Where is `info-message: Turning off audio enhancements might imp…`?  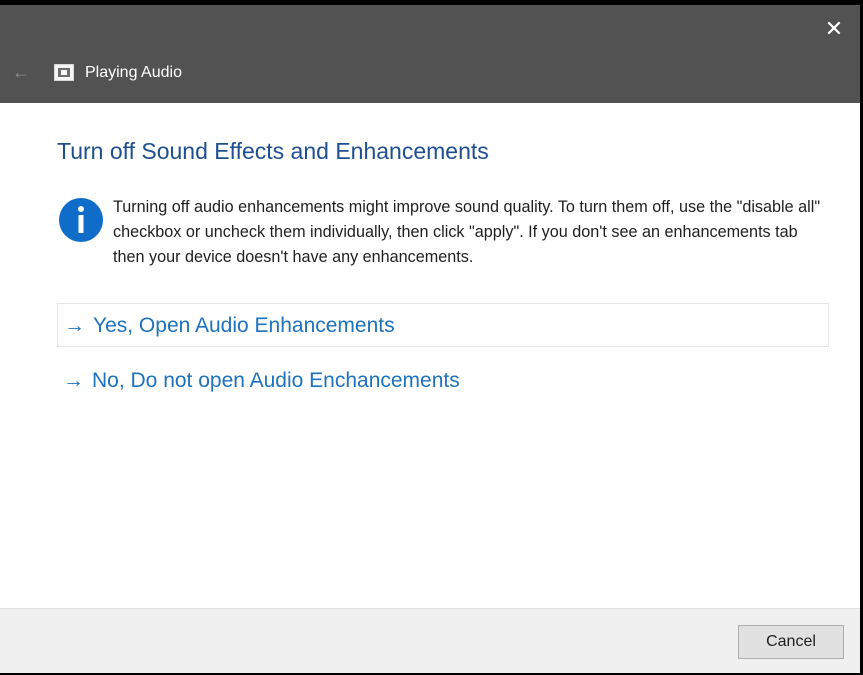 info-message: Turning off audio enhancements might imp… is located at coordinates (467, 232).